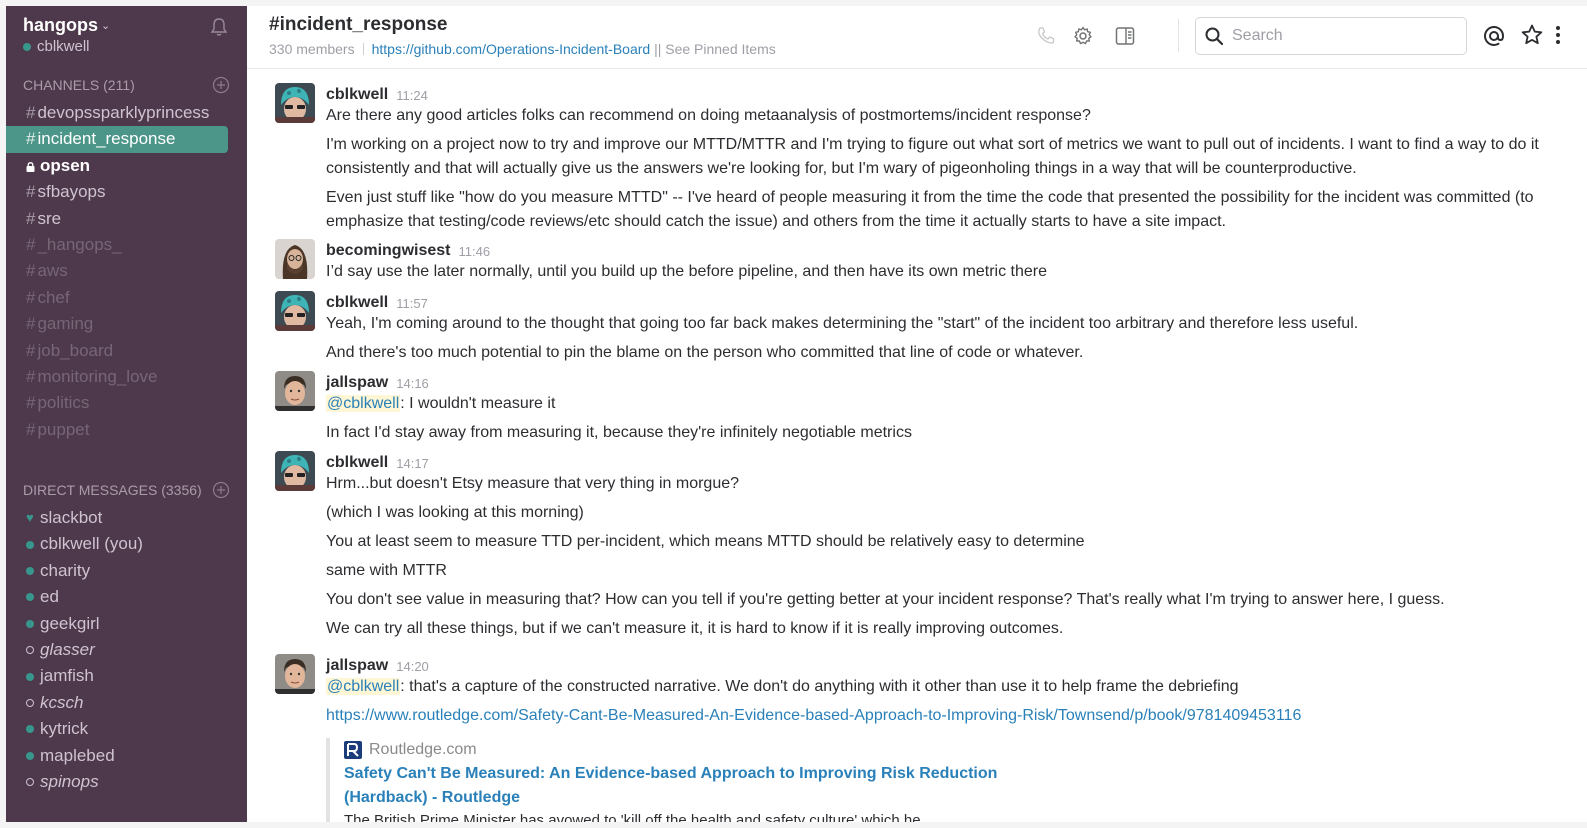 This screenshot has height=828, width=1587. What do you see at coordinates (1558, 35) in the screenshot?
I see `more-options-icon` at bounding box center [1558, 35].